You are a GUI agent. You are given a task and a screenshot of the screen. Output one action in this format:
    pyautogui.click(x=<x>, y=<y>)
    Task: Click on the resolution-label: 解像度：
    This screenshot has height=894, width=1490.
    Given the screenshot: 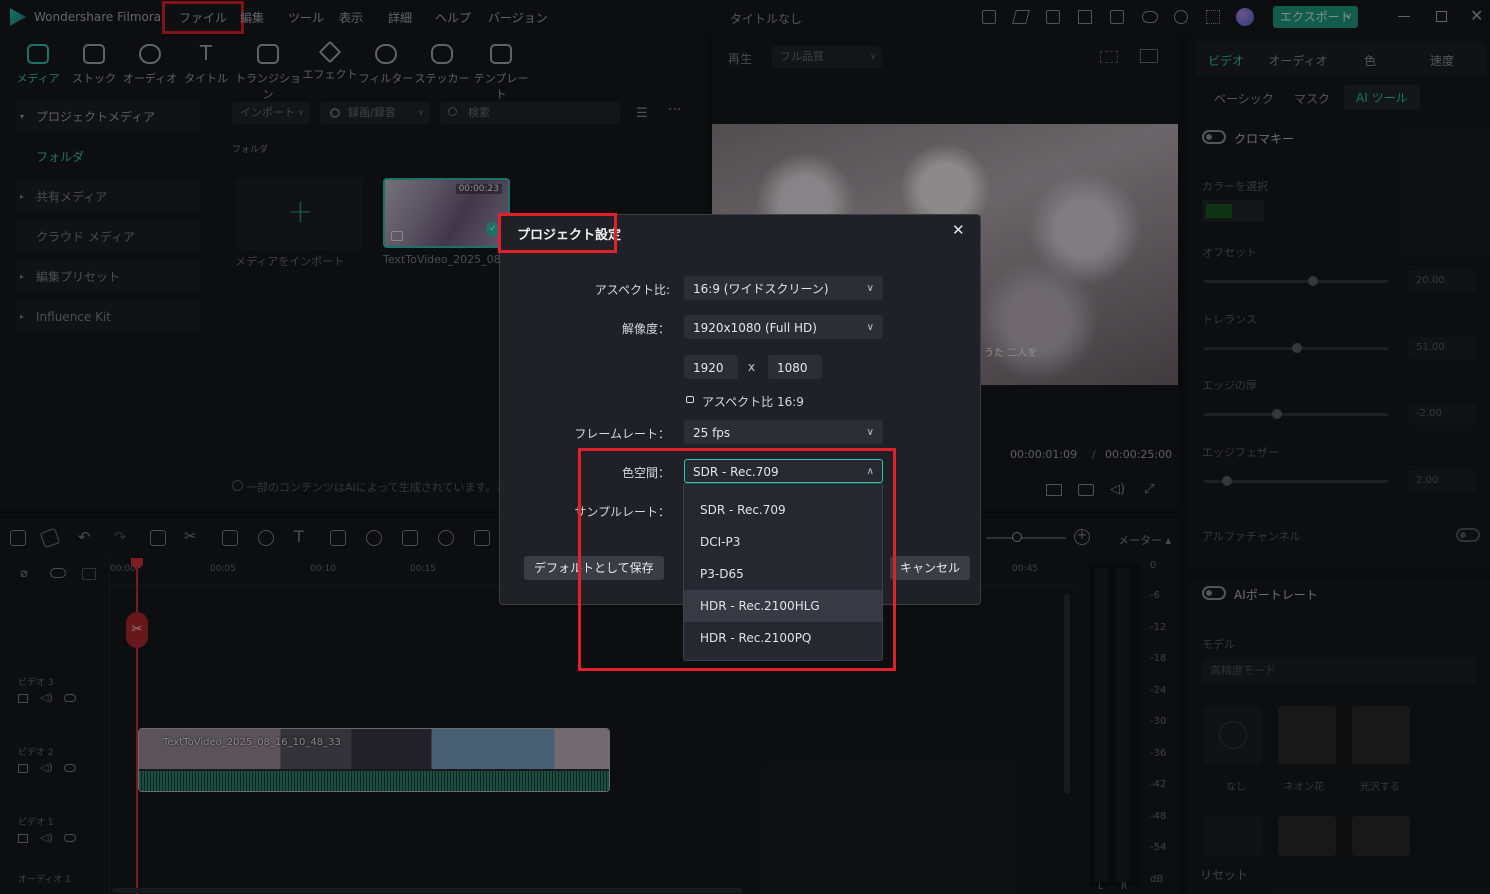 What is the action you would take?
    pyautogui.click(x=645, y=329)
    